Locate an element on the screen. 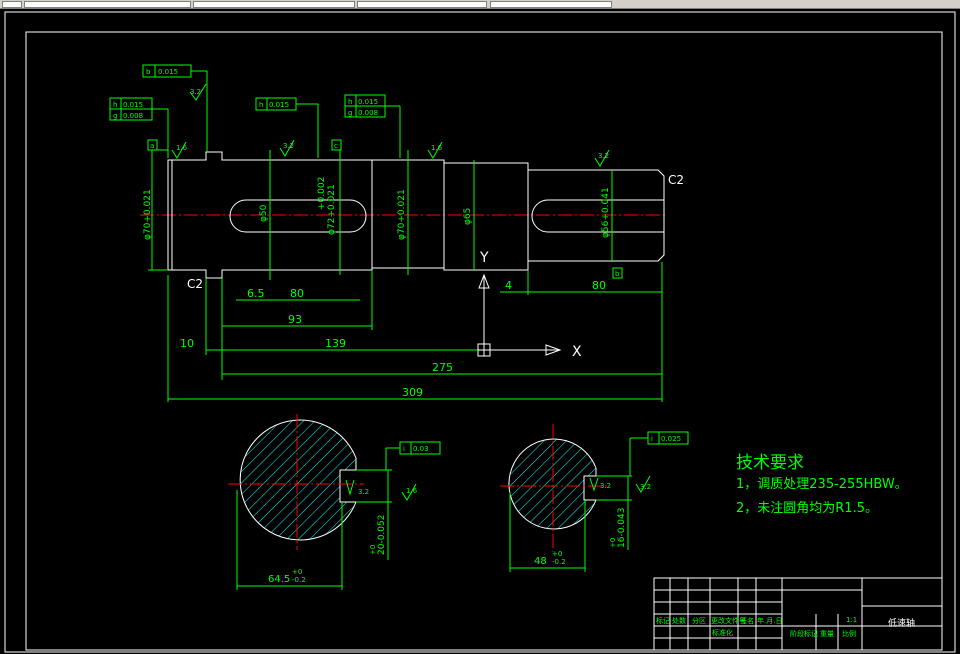 Image resolution: width=960 pixels, height=654 pixels. dim-dia-65: φ65 is located at coordinates (468, 216).